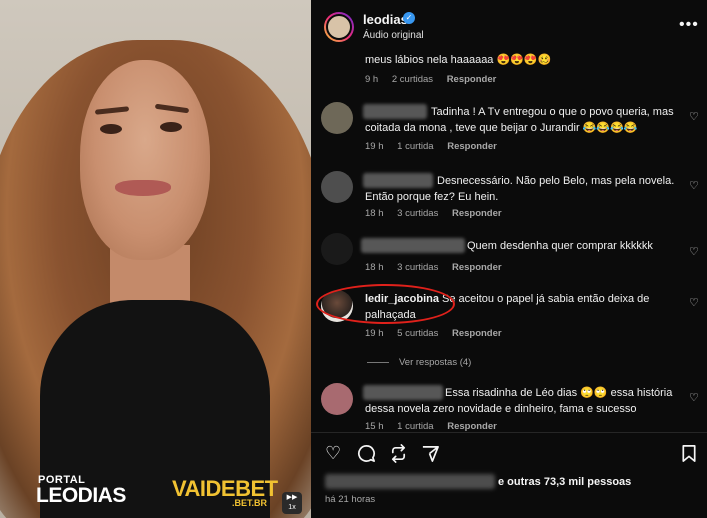 The width and height of the screenshot is (707, 518). I want to click on view-replies-label: Ver respostas (4), so click(435, 362).